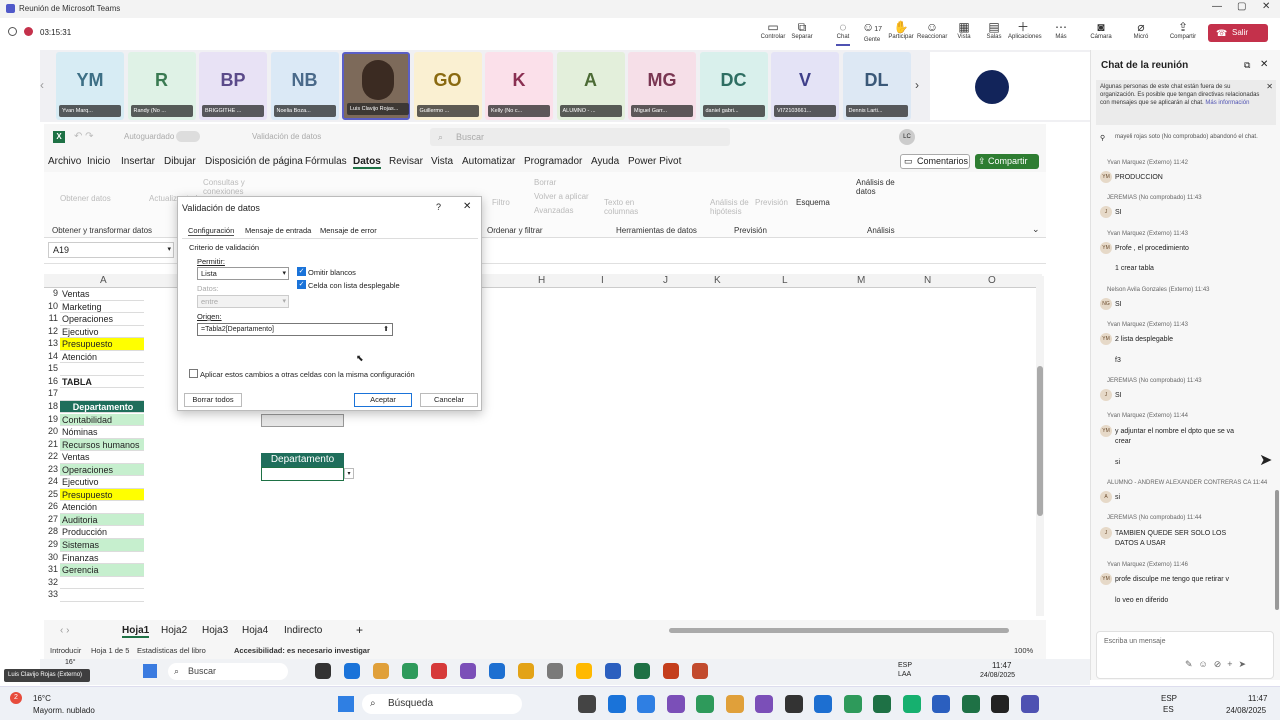  I want to click on menu-item: Inicio, so click(98, 161).